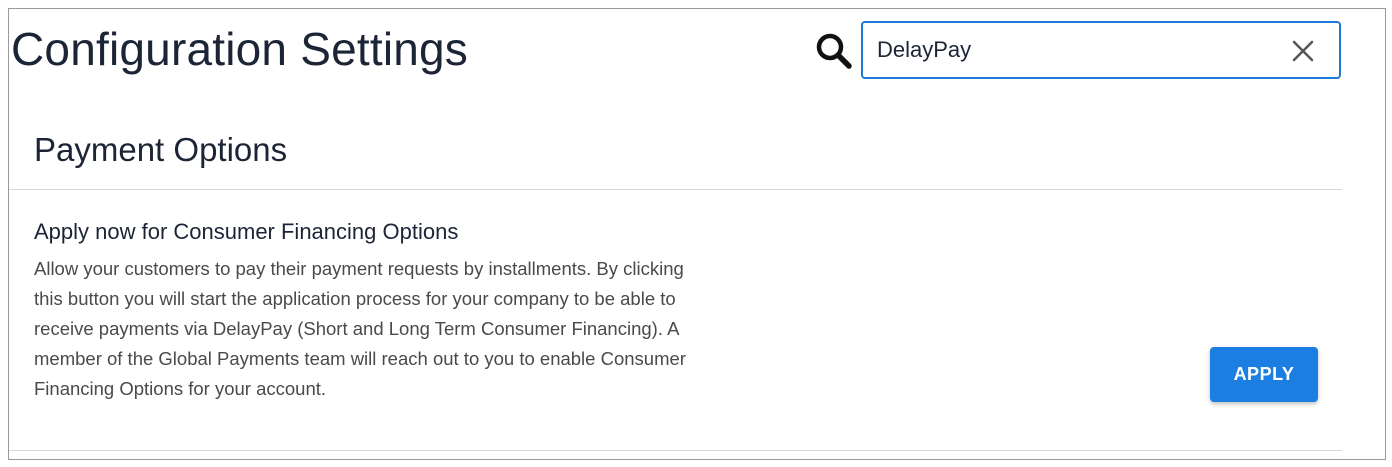 The image size is (1392, 467). I want to click on setting-title: Apply now for Consumer Financing Options, so click(246, 231).